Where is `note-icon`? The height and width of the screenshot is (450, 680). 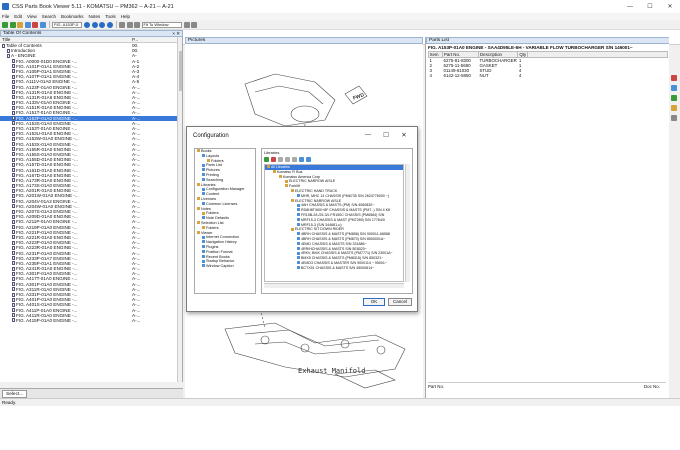 note-icon is located at coordinates (674, 88).